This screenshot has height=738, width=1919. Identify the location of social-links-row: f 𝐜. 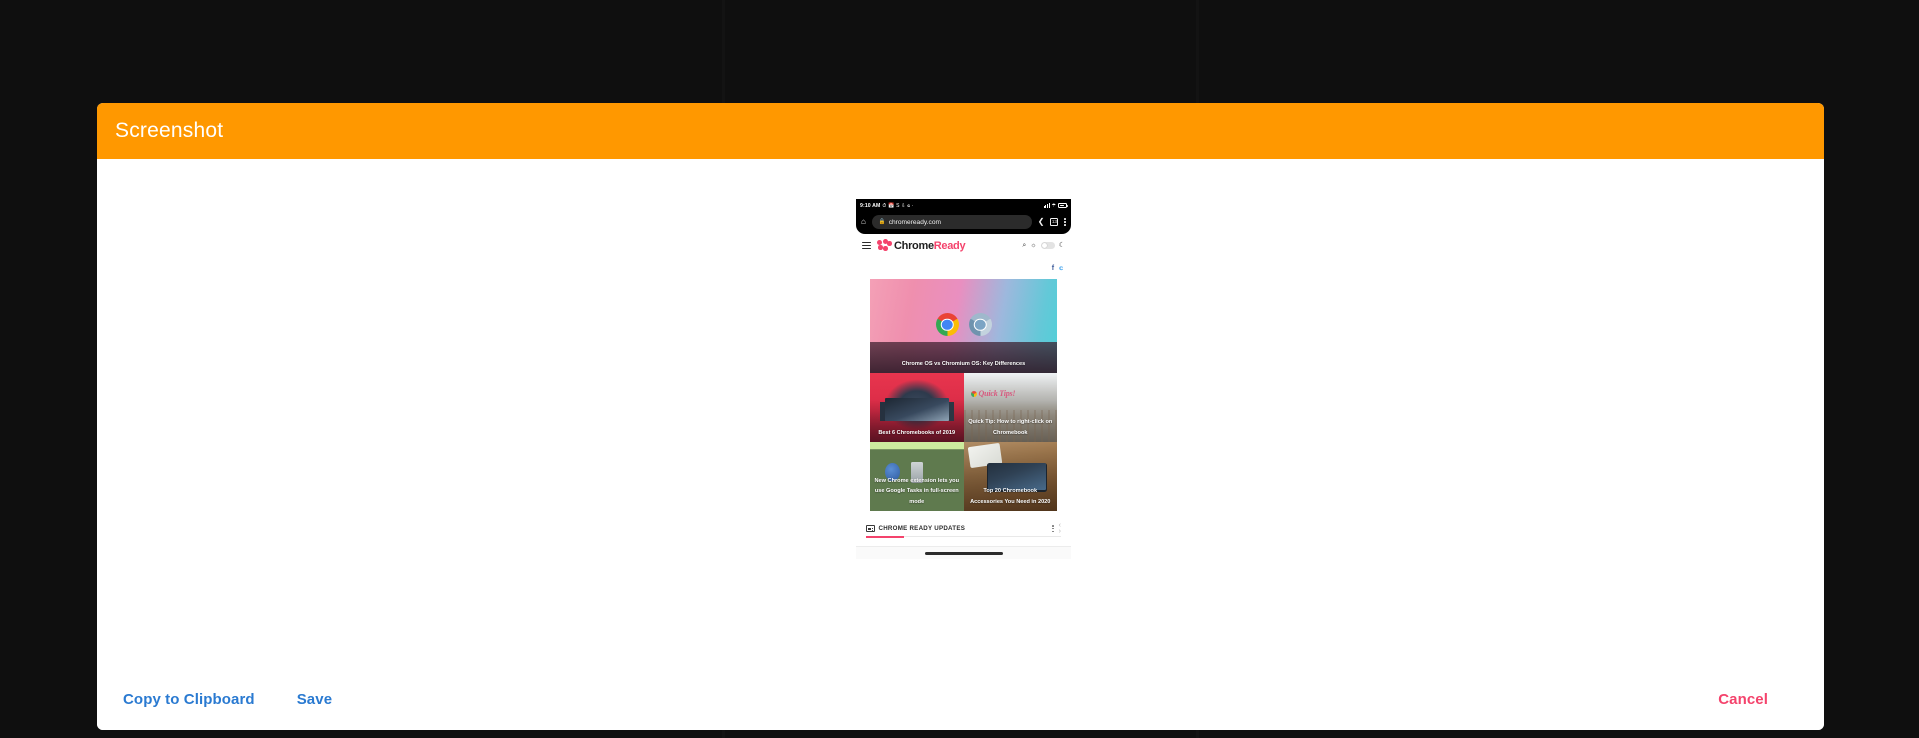
(963, 268).